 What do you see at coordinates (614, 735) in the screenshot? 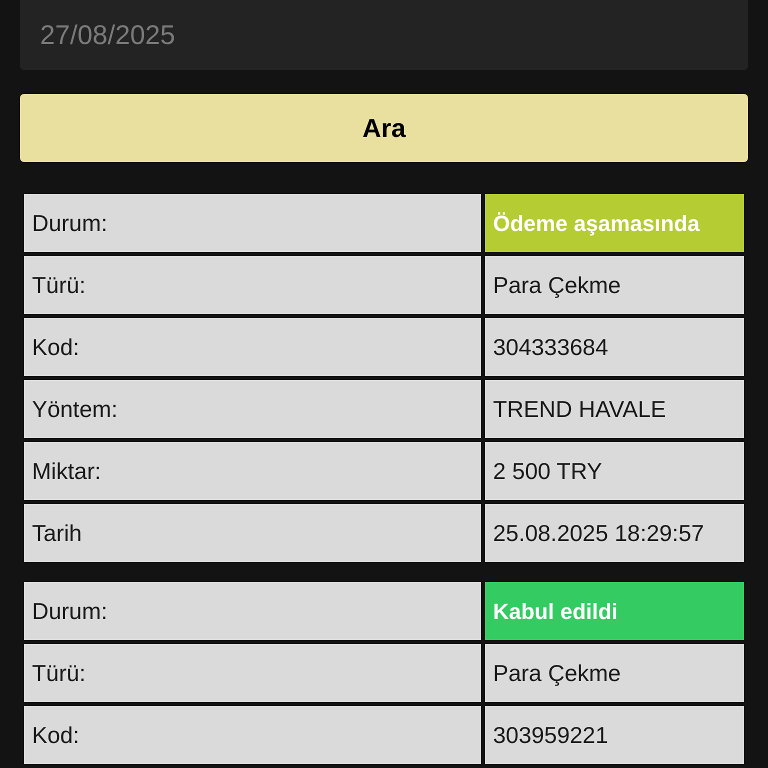
I see `table-cell: 303959221` at bounding box center [614, 735].